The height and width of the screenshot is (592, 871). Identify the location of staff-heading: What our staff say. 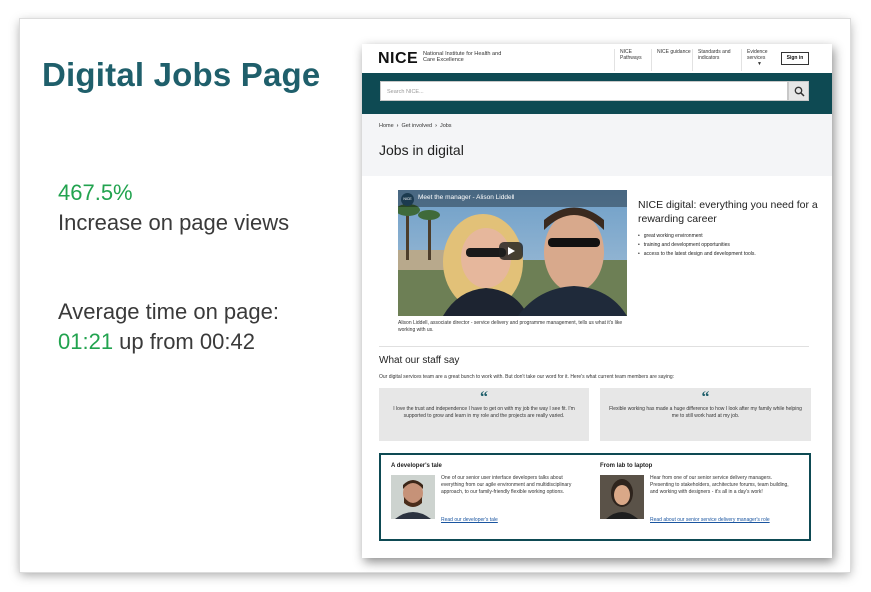
(419, 360).